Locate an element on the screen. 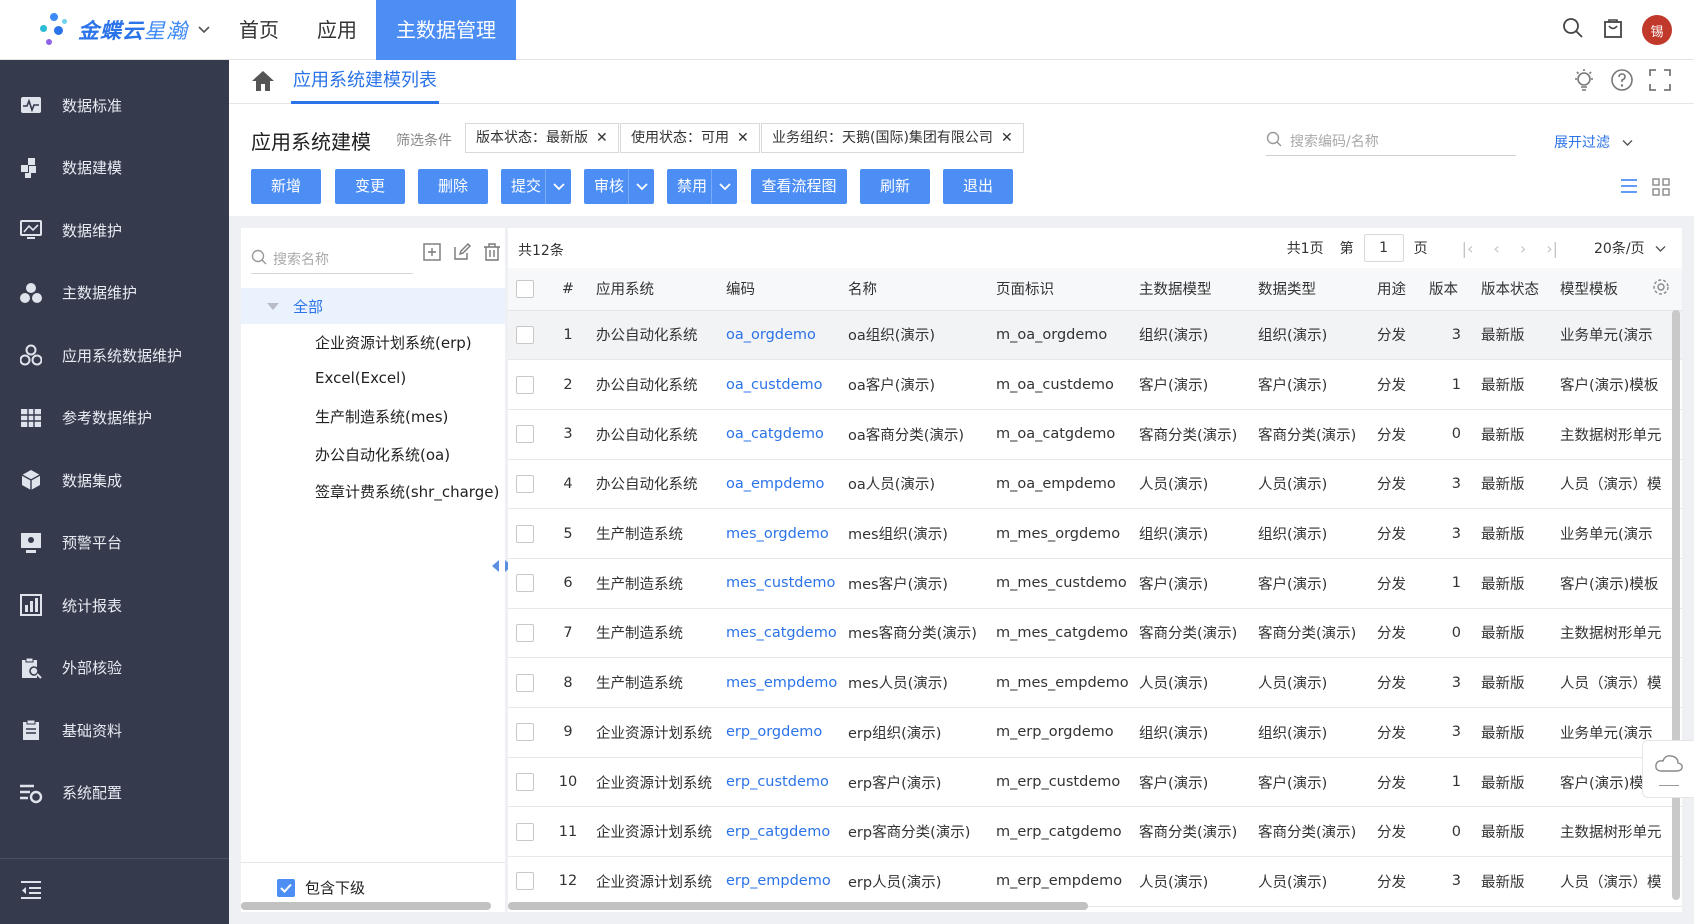 The image size is (1694, 924). page-number-input: 1 is located at coordinates (1383, 248).